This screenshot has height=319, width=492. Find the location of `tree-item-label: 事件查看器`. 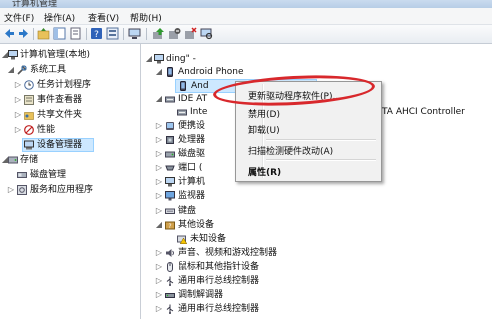

tree-item-label: 事件查看器 is located at coordinates (60, 100).